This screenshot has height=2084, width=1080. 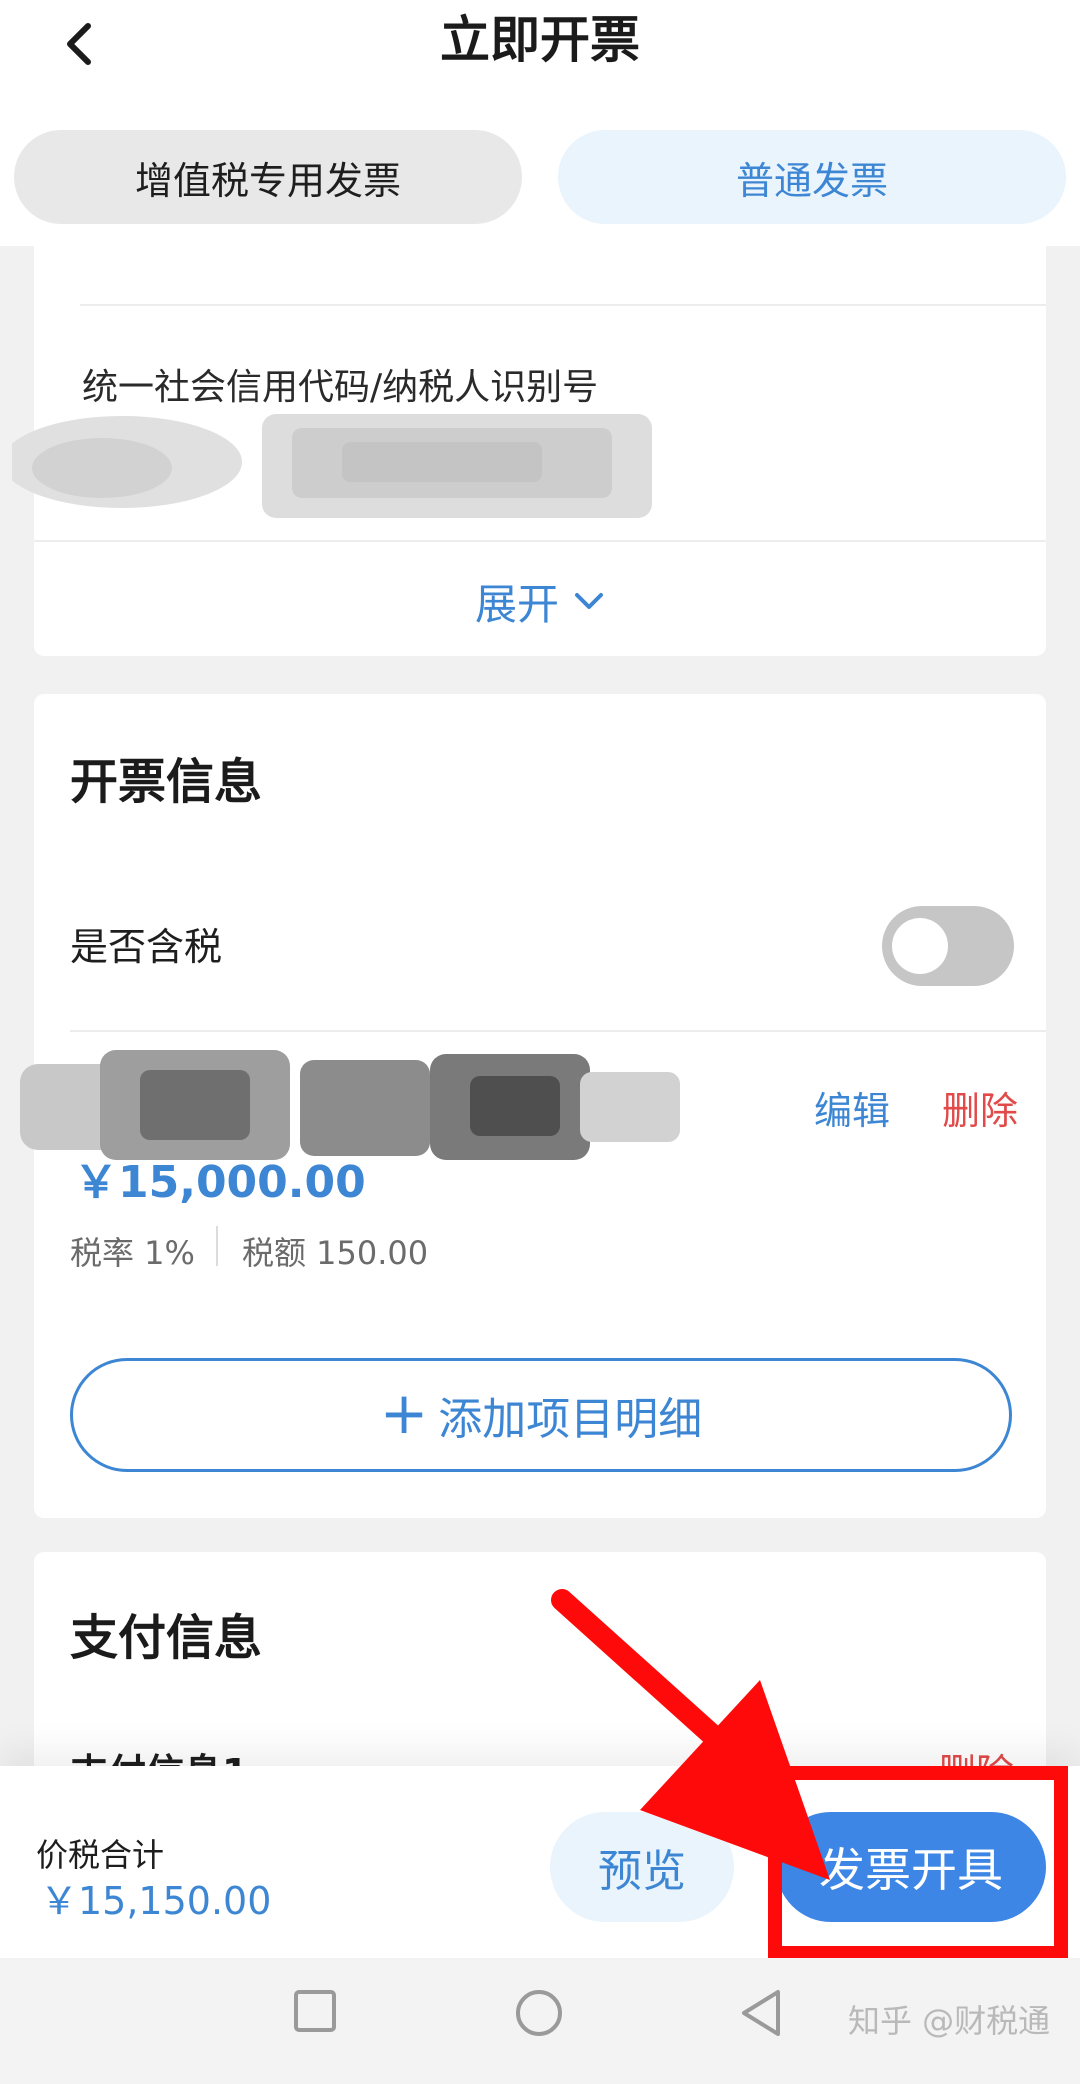 What do you see at coordinates (166, 1638) in the screenshot?
I see `section-title-payment-info: 支付信息` at bounding box center [166, 1638].